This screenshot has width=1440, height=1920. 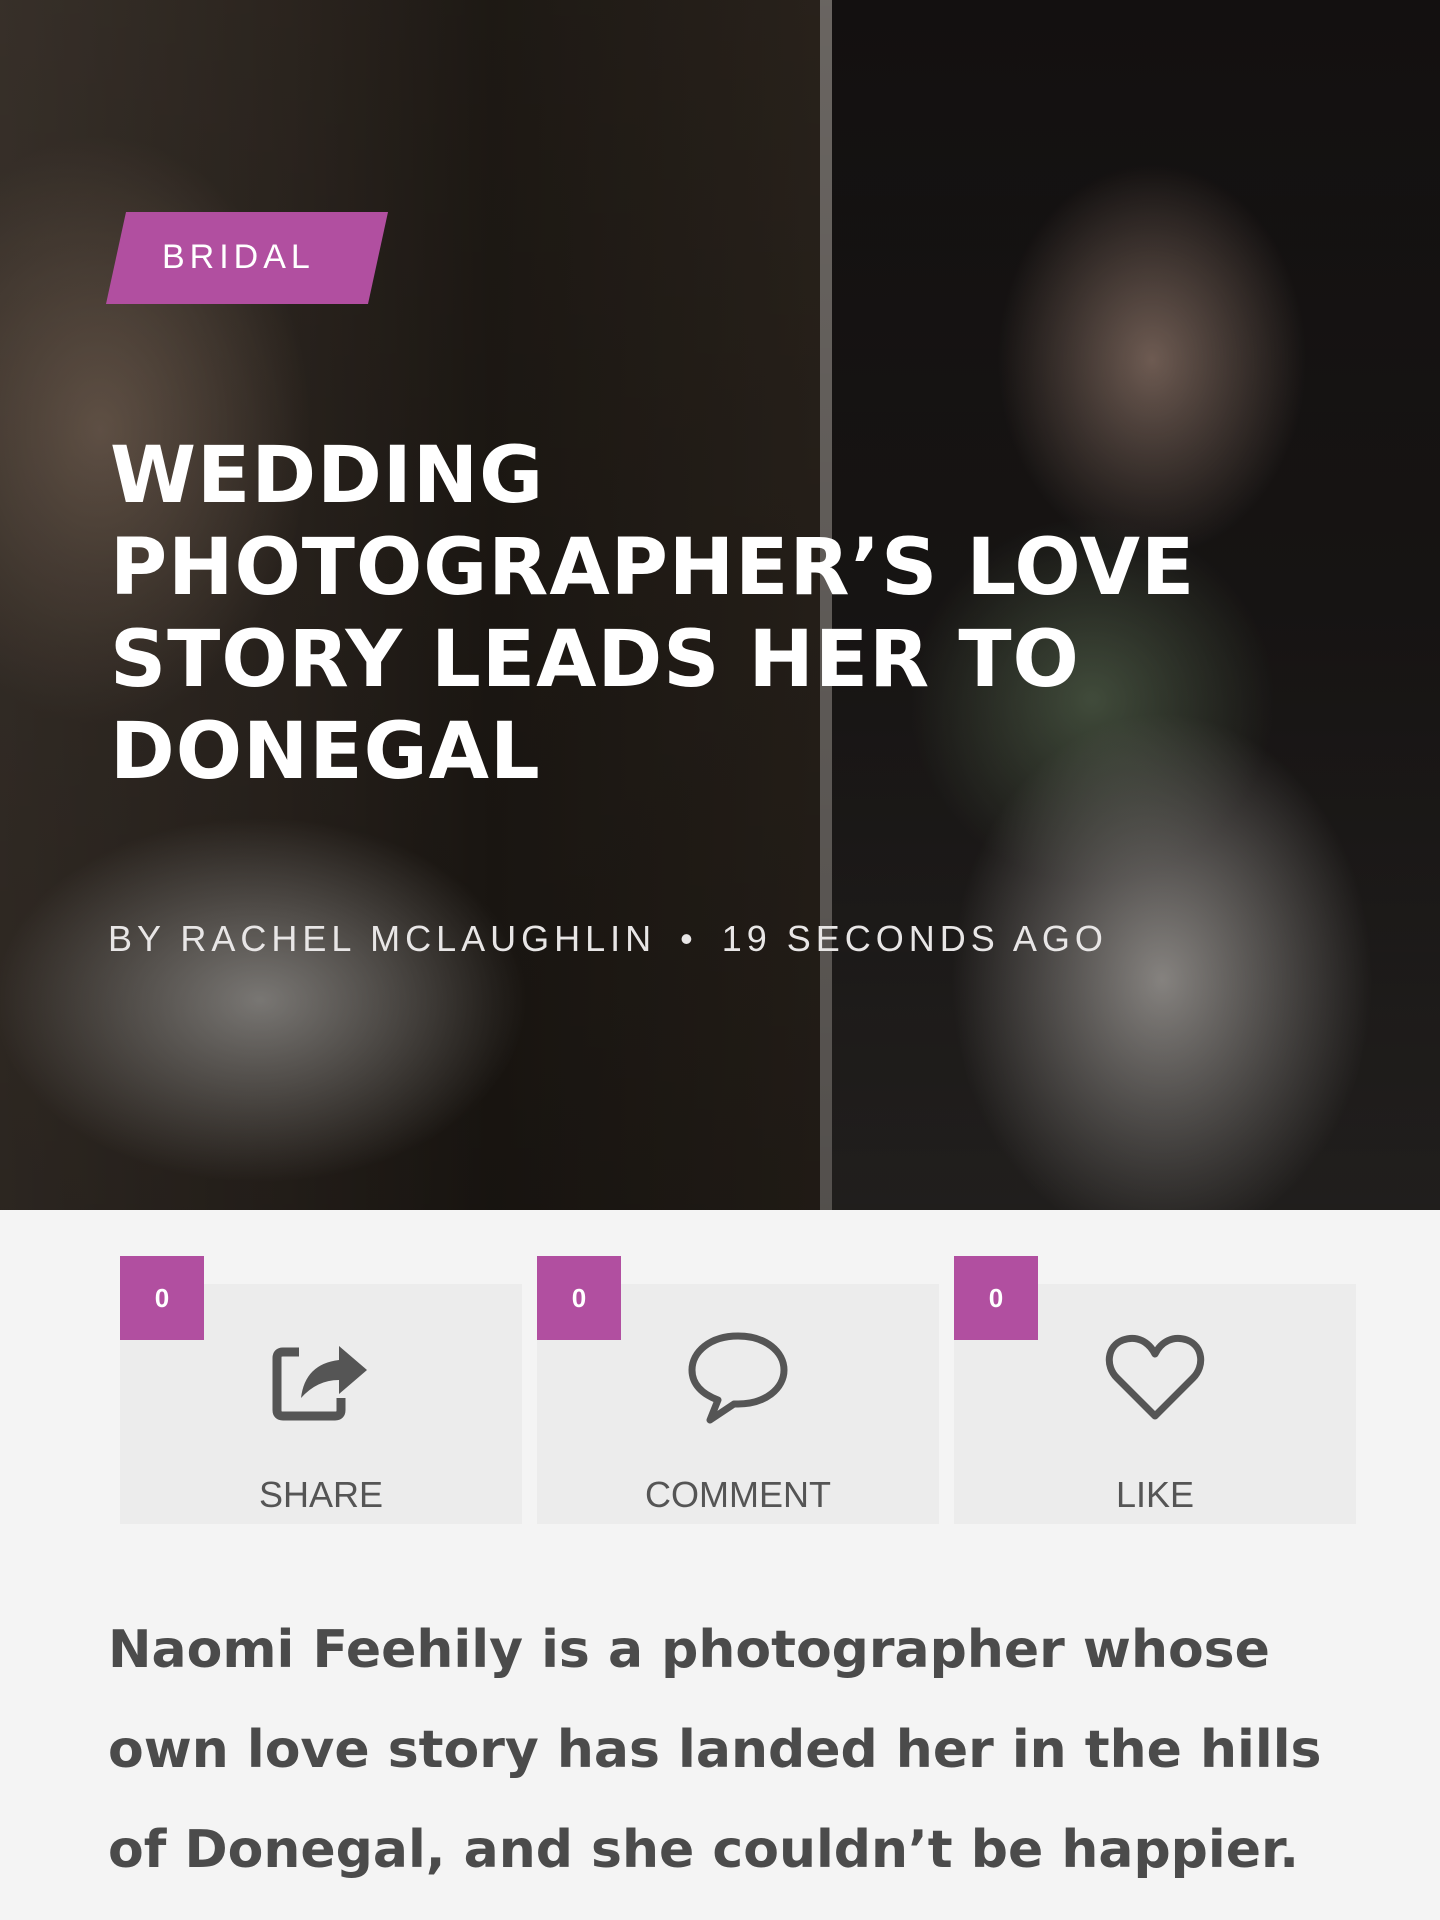 What do you see at coordinates (996, 1298) in the screenshot?
I see `like-count: 0` at bounding box center [996, 1298].